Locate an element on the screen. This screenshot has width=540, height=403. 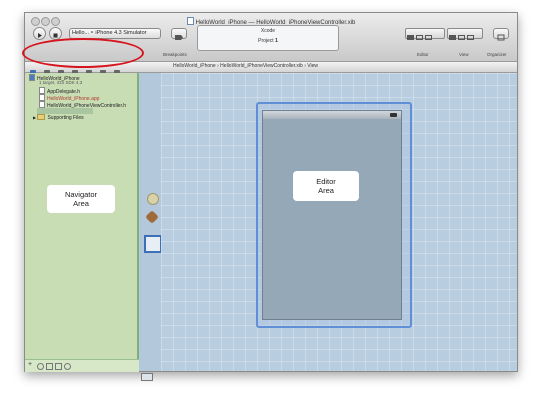
activity-title: Xcode is located at coordinates (268, 31).